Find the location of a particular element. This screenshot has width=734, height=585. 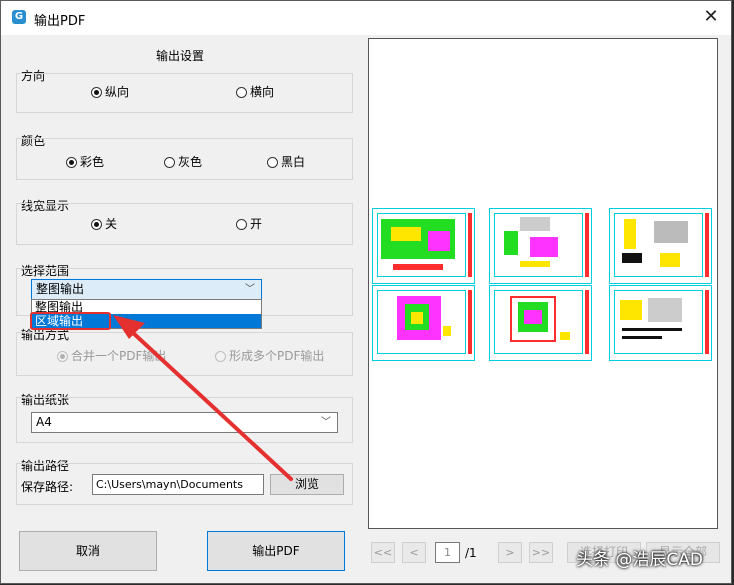

browse-button: 浏览 is located at coordinates (307, 484).